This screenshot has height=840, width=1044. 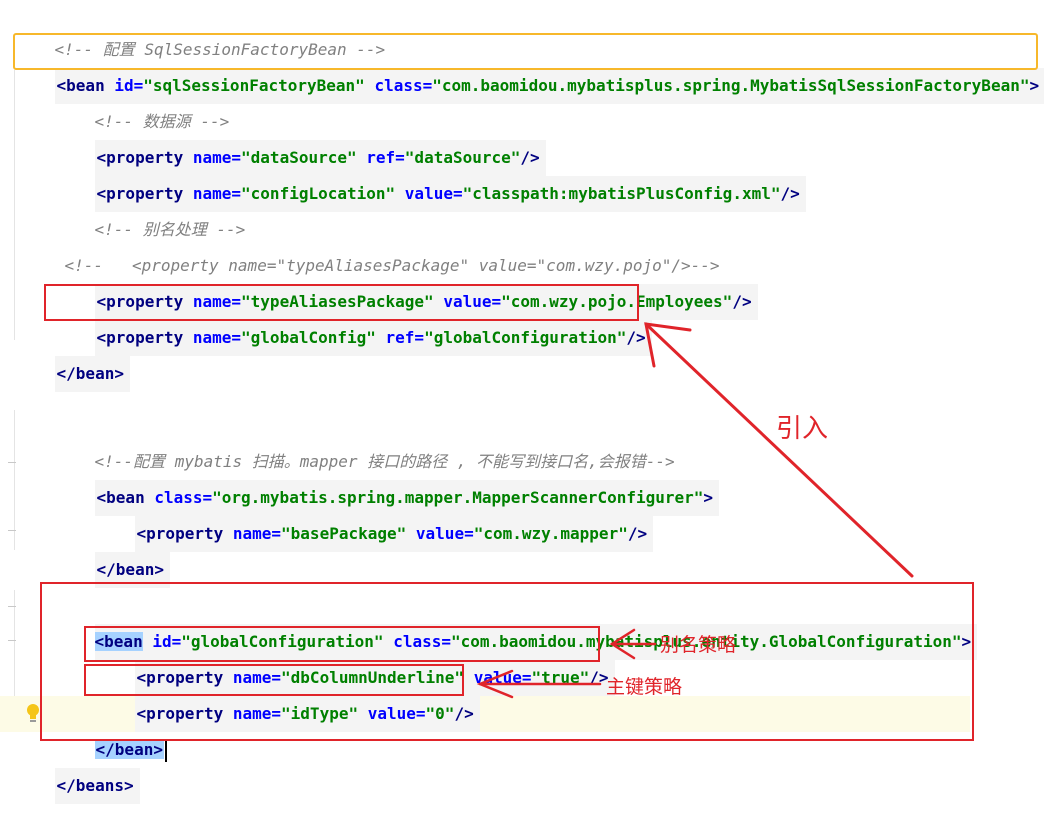 What do you see at coordinates (308, 337) in the screenshot?
I see `xml-value: "globalConfig"` at bounding box center [308, 337].